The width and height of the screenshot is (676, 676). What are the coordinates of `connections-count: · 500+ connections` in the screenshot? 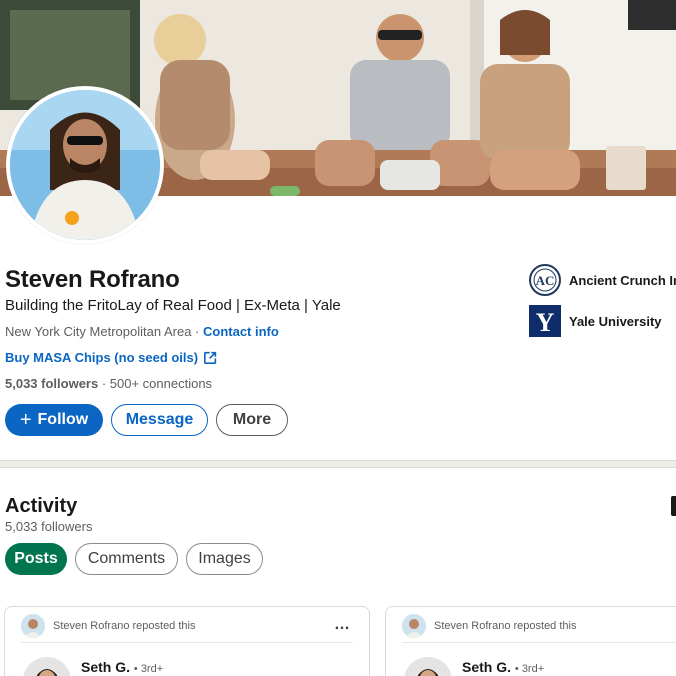 It's located at (157, 383).